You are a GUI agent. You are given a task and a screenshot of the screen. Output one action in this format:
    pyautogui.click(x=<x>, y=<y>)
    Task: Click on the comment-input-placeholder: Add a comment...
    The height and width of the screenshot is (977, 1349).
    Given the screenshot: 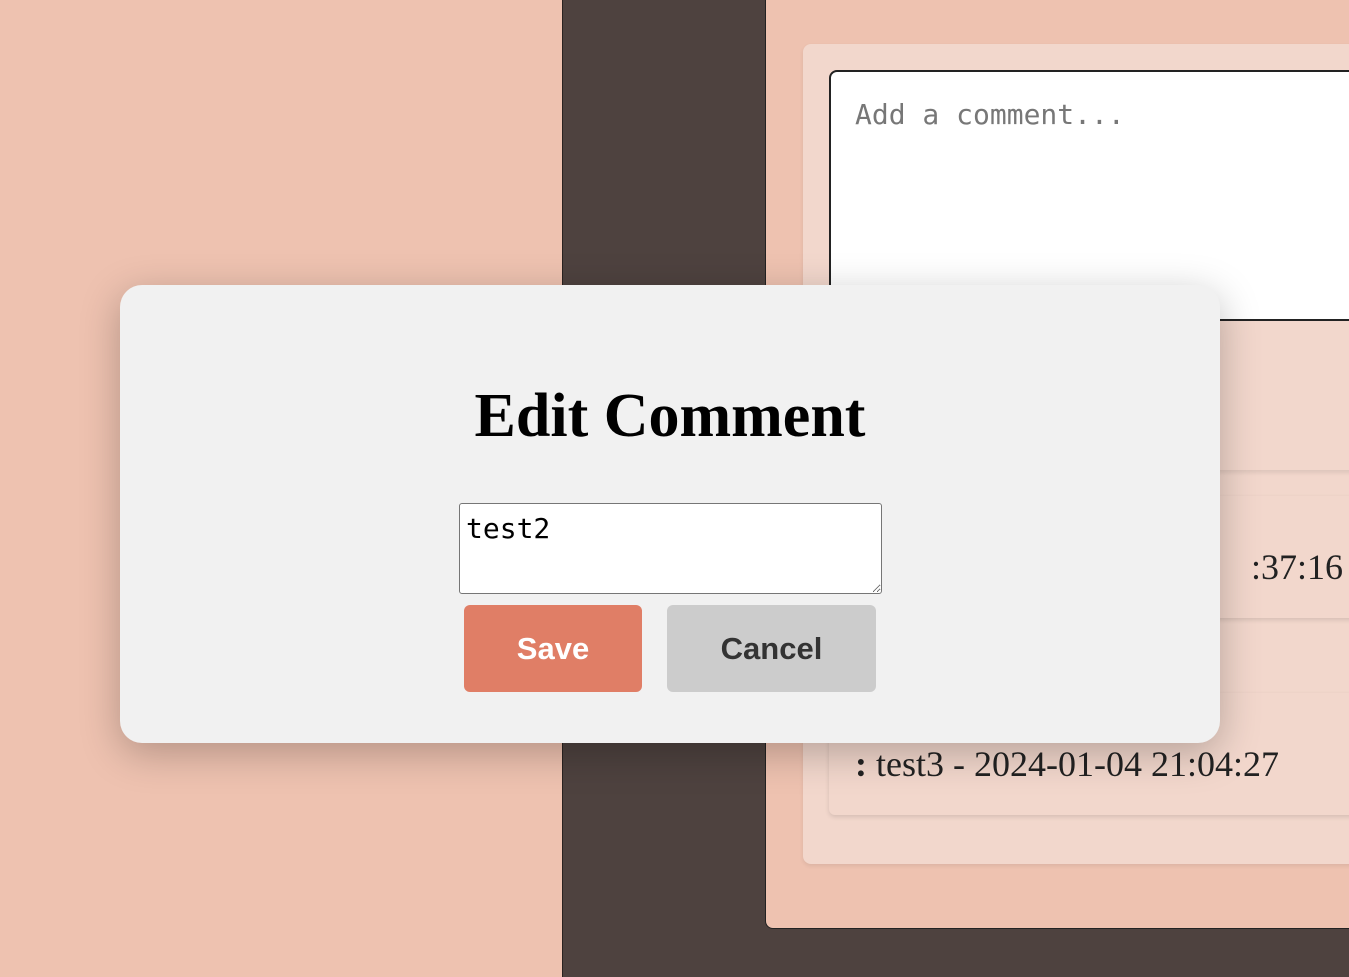 What is the action you would take?
    pyautogui.click(x=990, y=114)
    